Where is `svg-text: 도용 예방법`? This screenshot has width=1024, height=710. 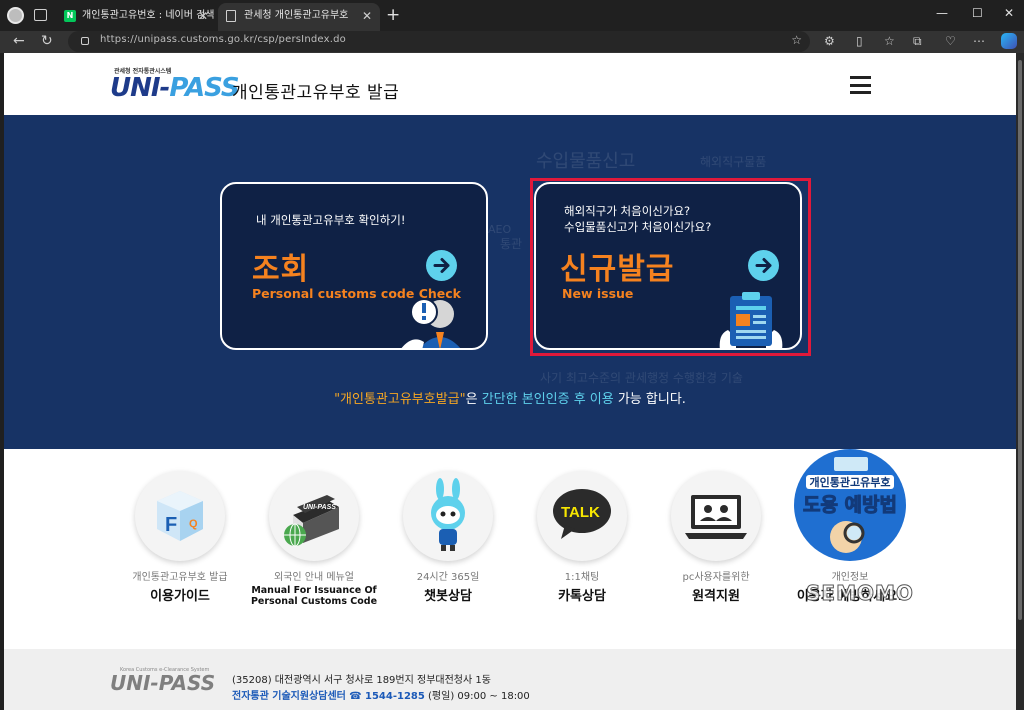
svg-text: 도용 예방법 is located at coordinates (850, 505).